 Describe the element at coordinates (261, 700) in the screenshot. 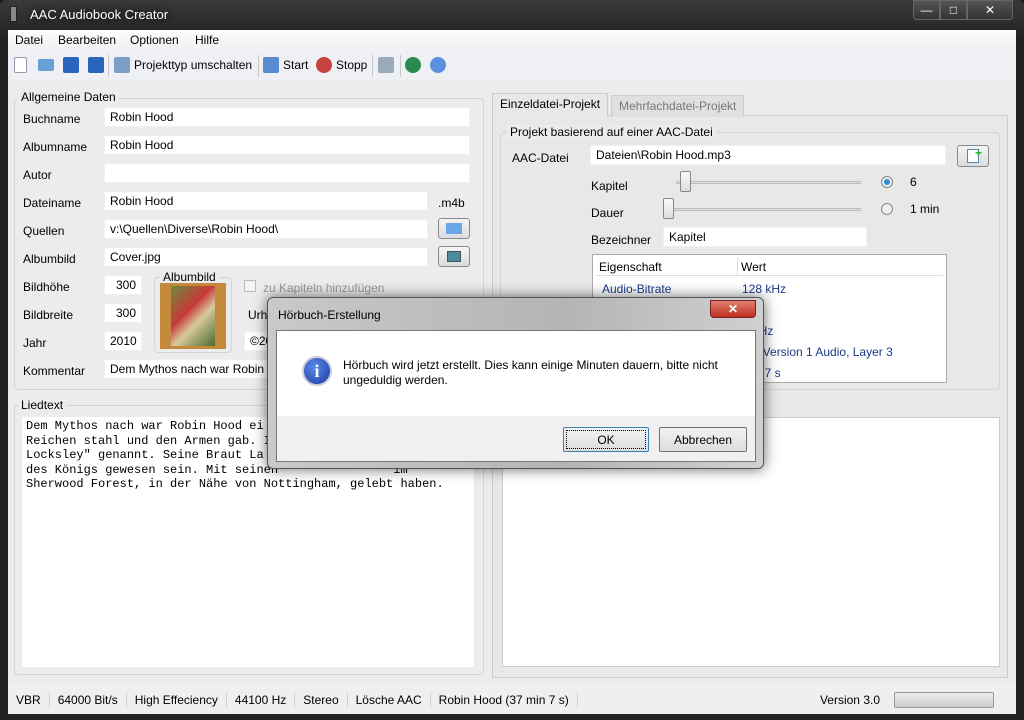

I see `status-item: 44100 Hz` at that location.